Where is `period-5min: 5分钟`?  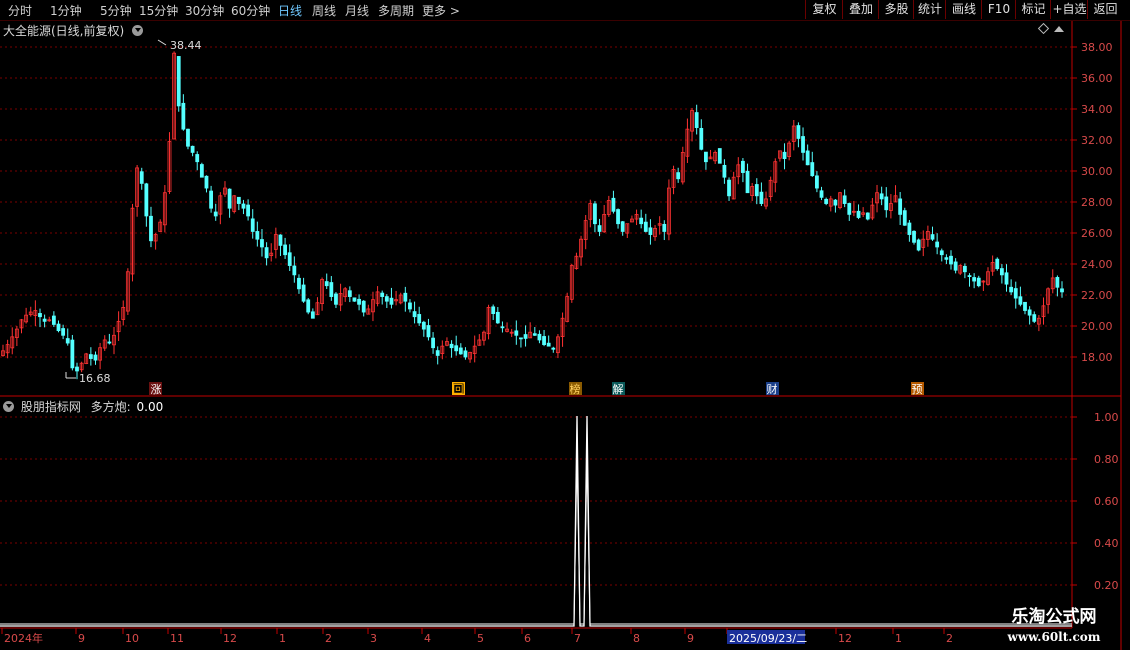
period-5min: 5分钟 is located at coordinates (116, 10).